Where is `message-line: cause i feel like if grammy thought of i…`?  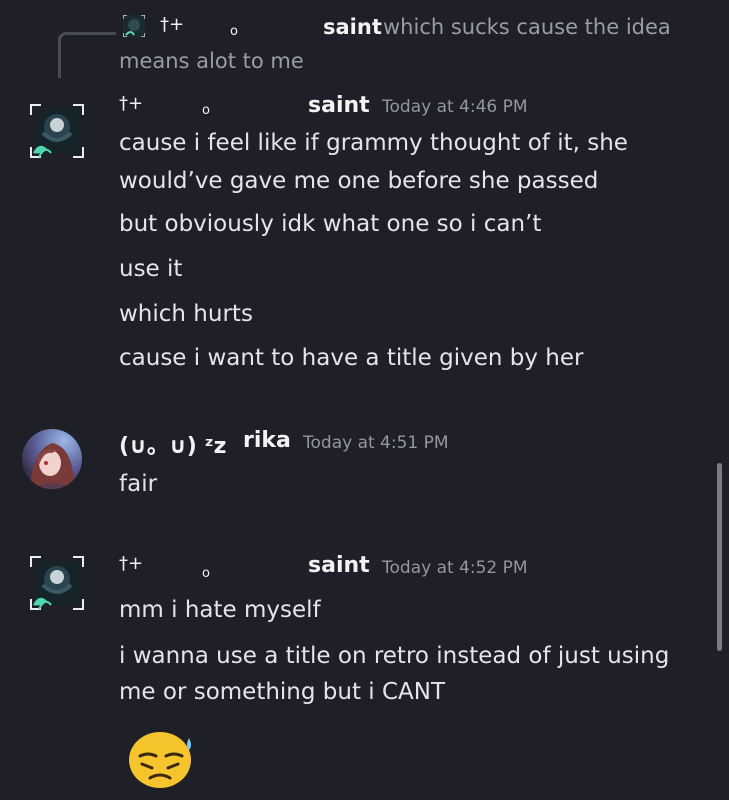
message-line: cause i feel like if grammy thought of i… is located at coordinates (373, 143).